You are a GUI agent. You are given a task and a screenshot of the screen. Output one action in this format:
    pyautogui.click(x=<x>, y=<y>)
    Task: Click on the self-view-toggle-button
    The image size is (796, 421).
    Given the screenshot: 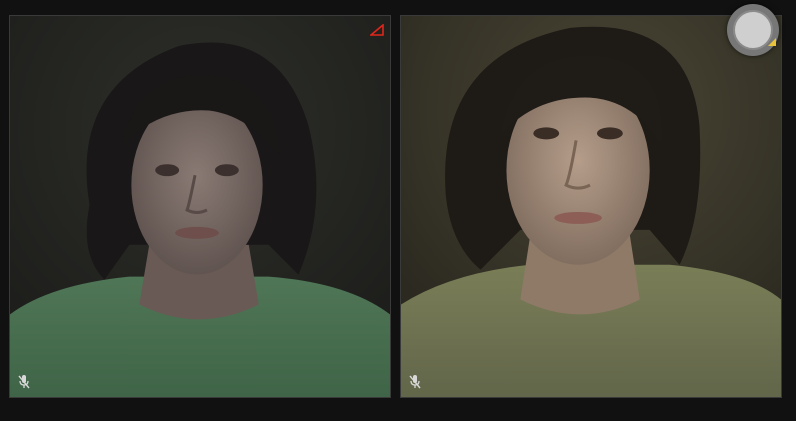 What is the action you would take?
    pyautogui.click(x=753, y=30)
    